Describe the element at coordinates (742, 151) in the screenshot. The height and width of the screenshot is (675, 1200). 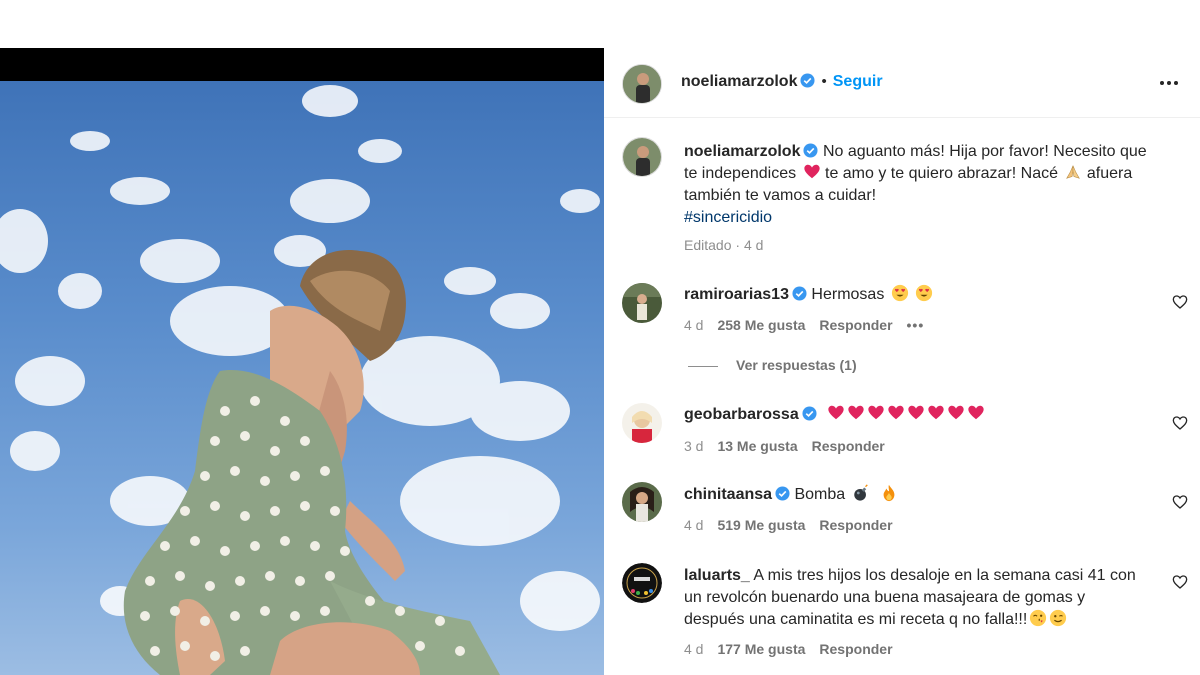
I see `caption-username: noeliamarzolok` at that location.